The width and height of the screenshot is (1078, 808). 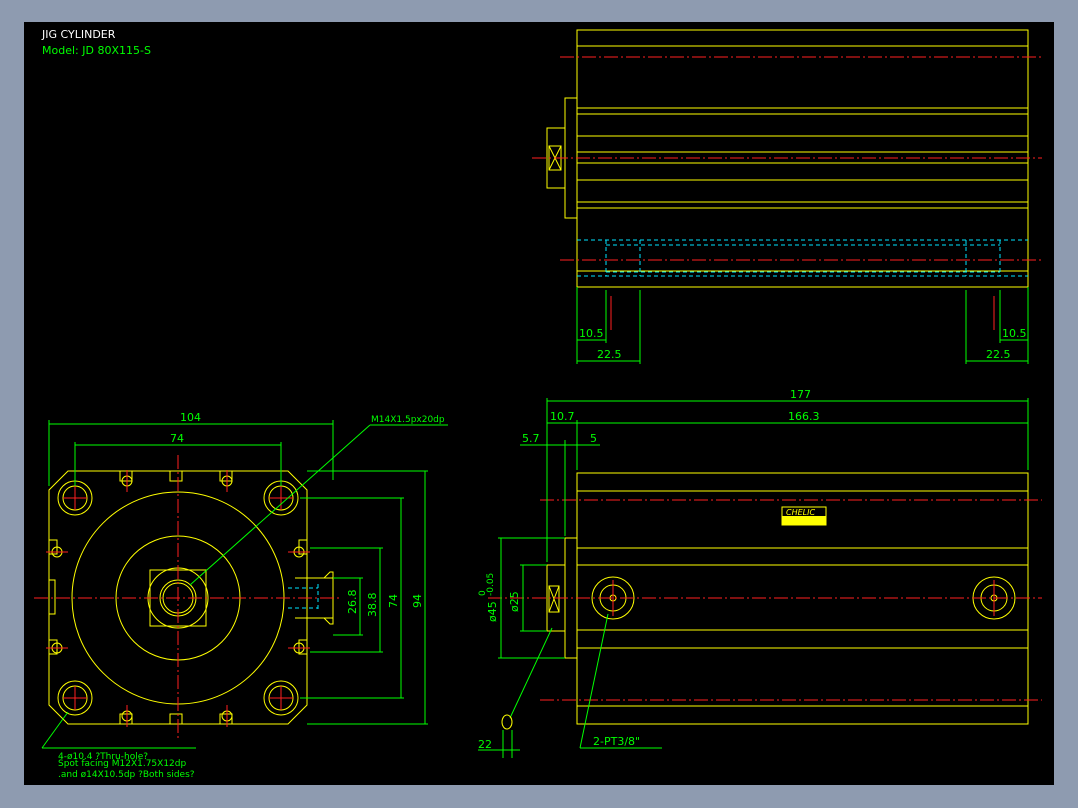 What do you see at coordinates (998, 354) in the screenshot?
I see `dim-top-right-b: 22.5` at bounding box center [998, 354].